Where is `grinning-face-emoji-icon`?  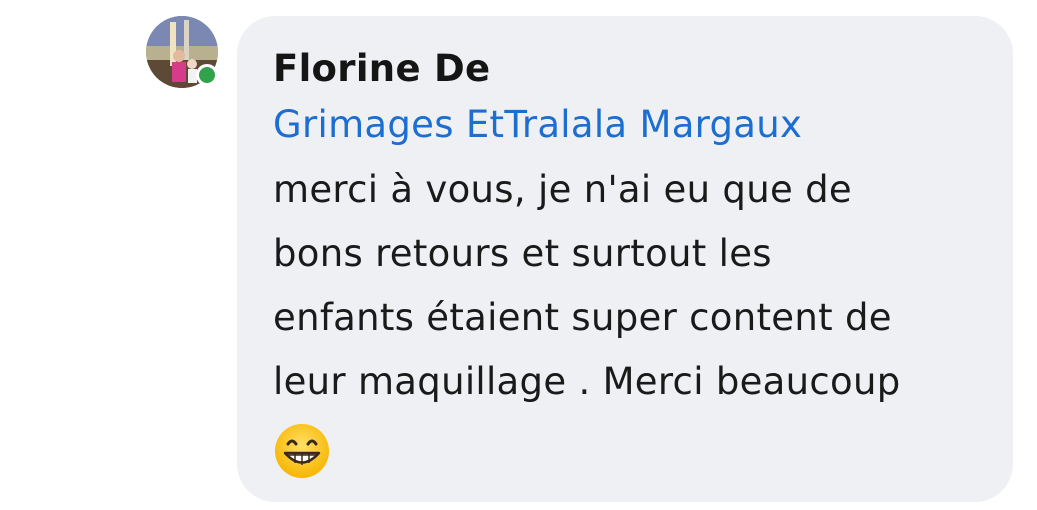
grinning-face-emoji-icon is located at coordinates (302, 451).